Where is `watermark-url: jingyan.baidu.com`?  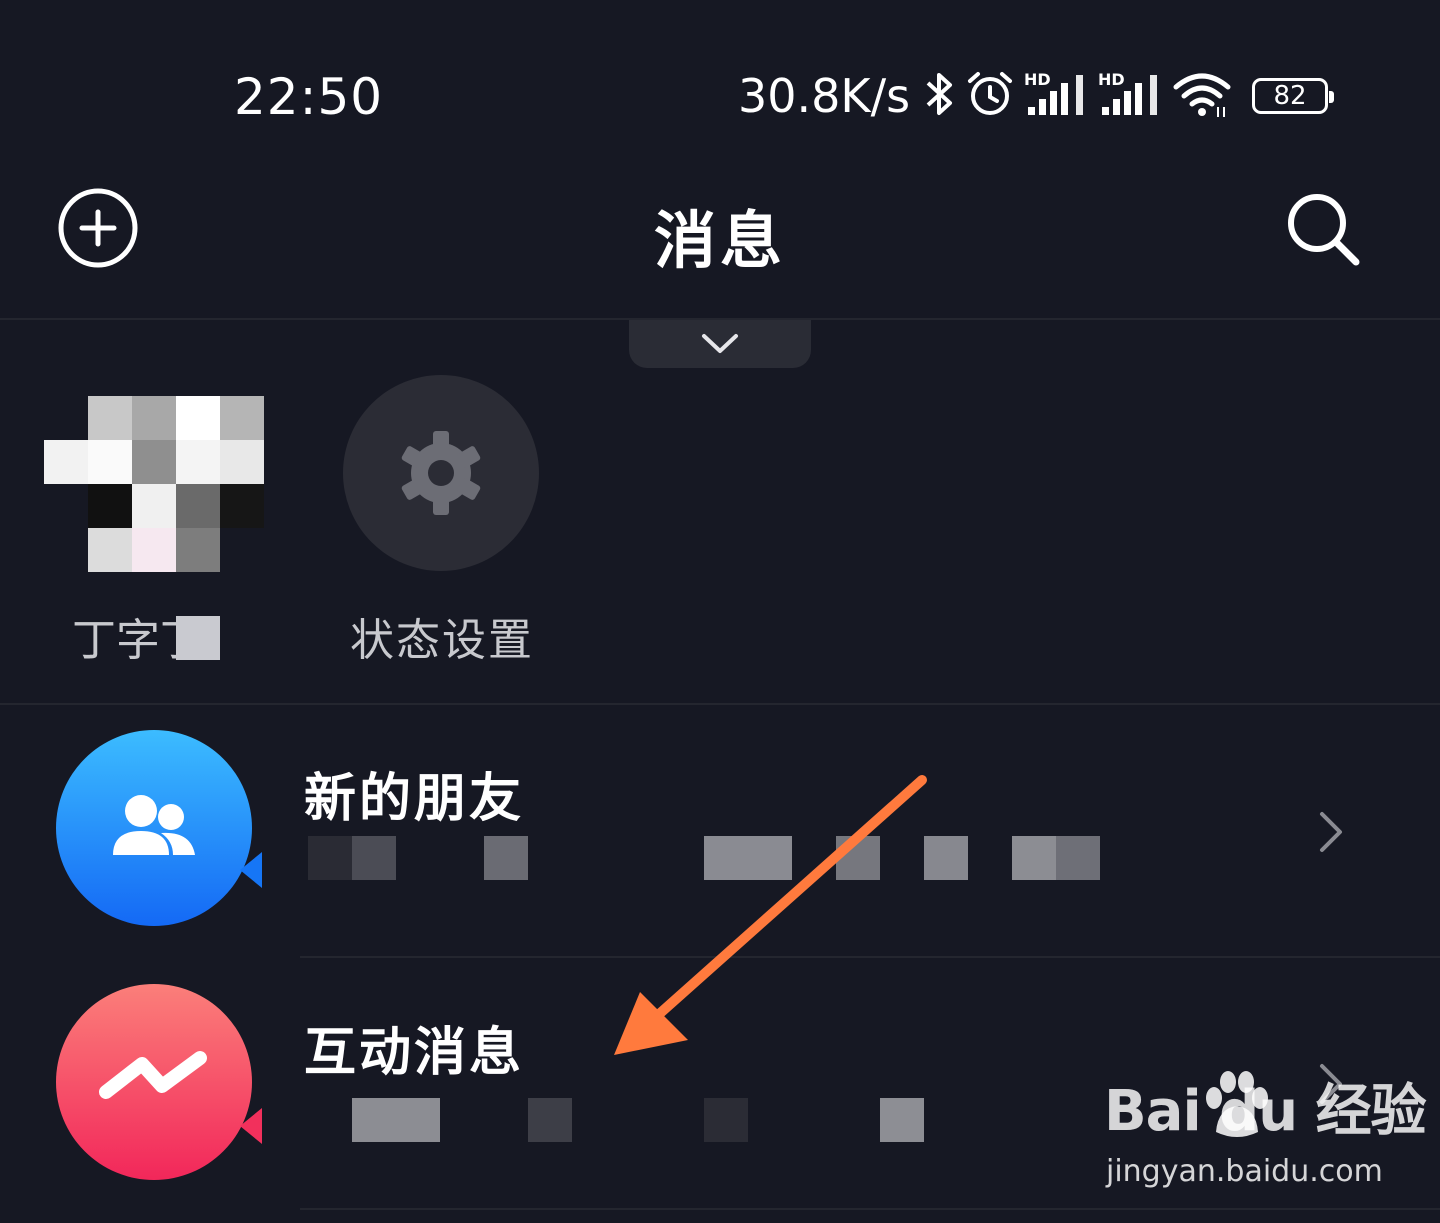 watermark-url: jingyan.baidu.com is located at coordinates (1244, 1171).